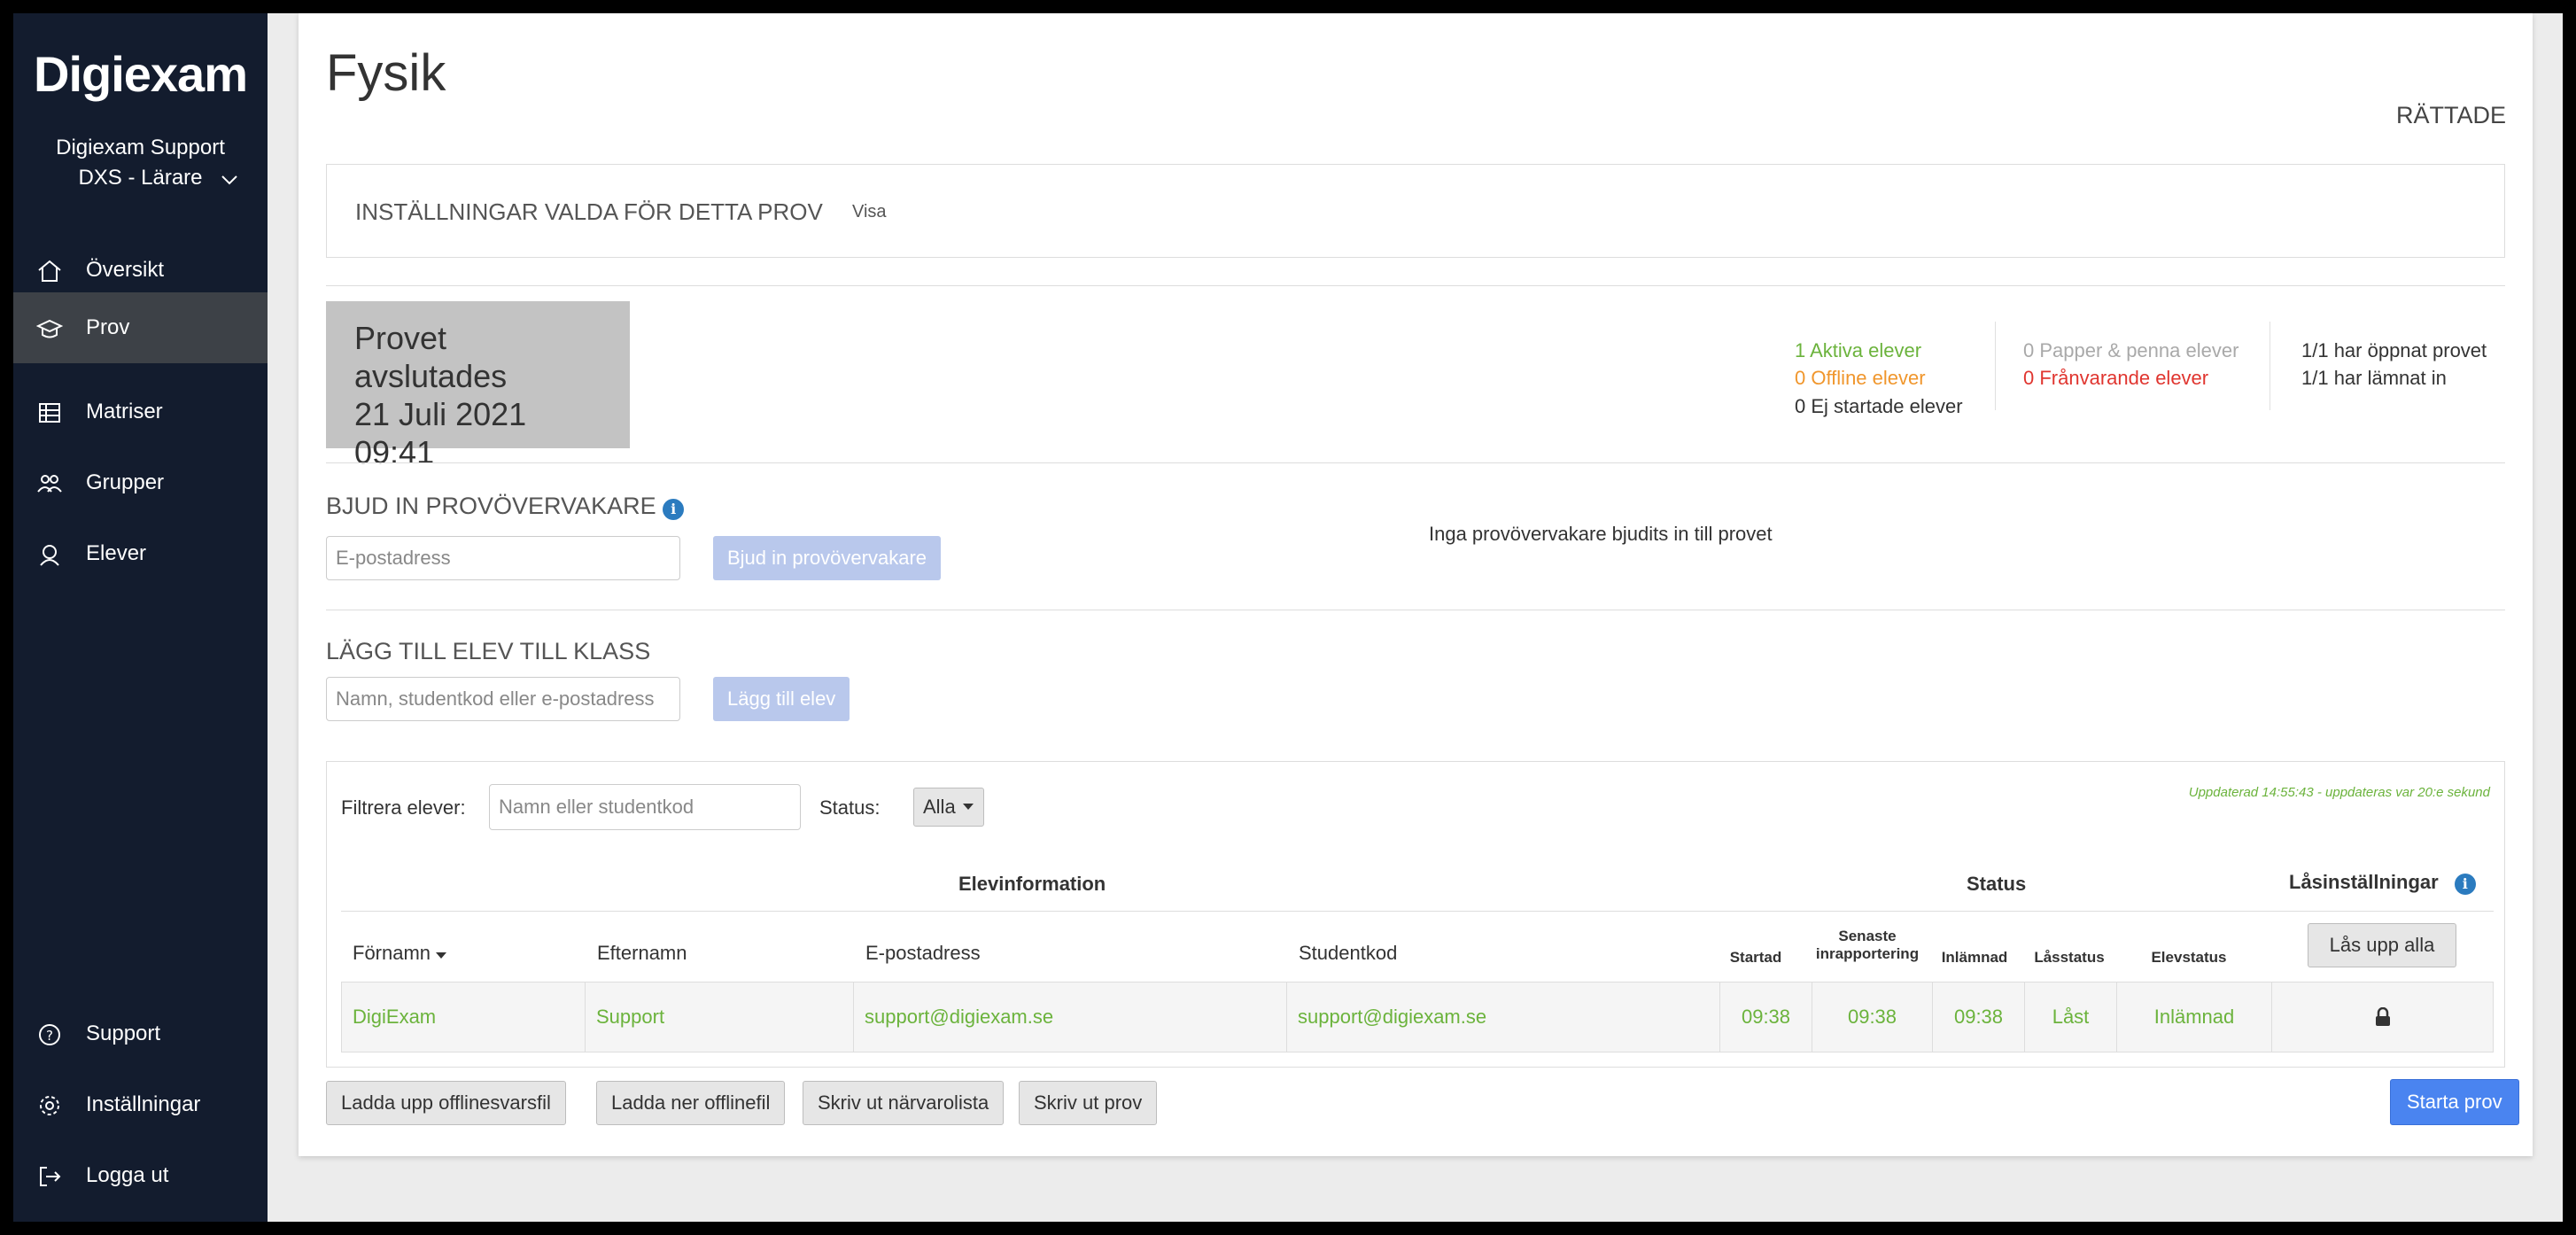 This screenshot has height=1235, width=2576. I want to click on settings-title: INSTÄLLNINGAR VALDA FÖR DETTA PROV, so click(589, 211).